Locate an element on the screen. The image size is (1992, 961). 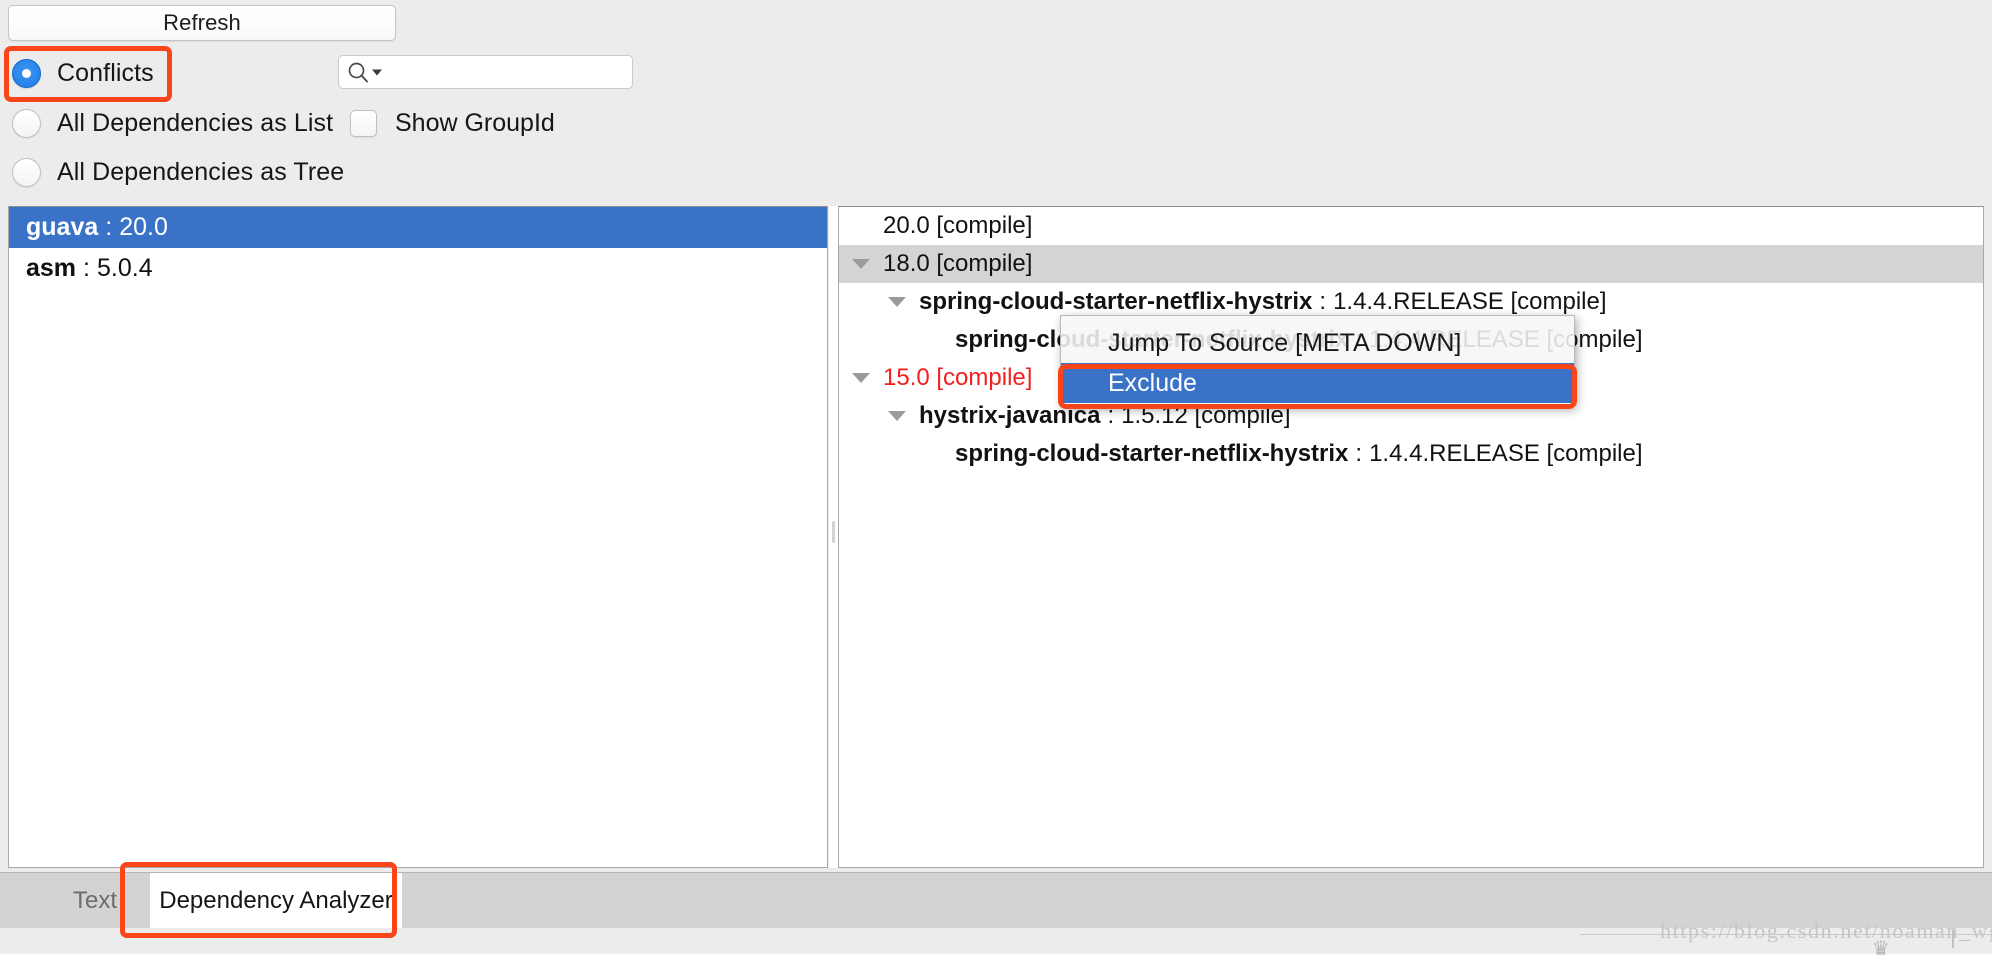
radio-selected-icon is located at coordinates (26, 73).